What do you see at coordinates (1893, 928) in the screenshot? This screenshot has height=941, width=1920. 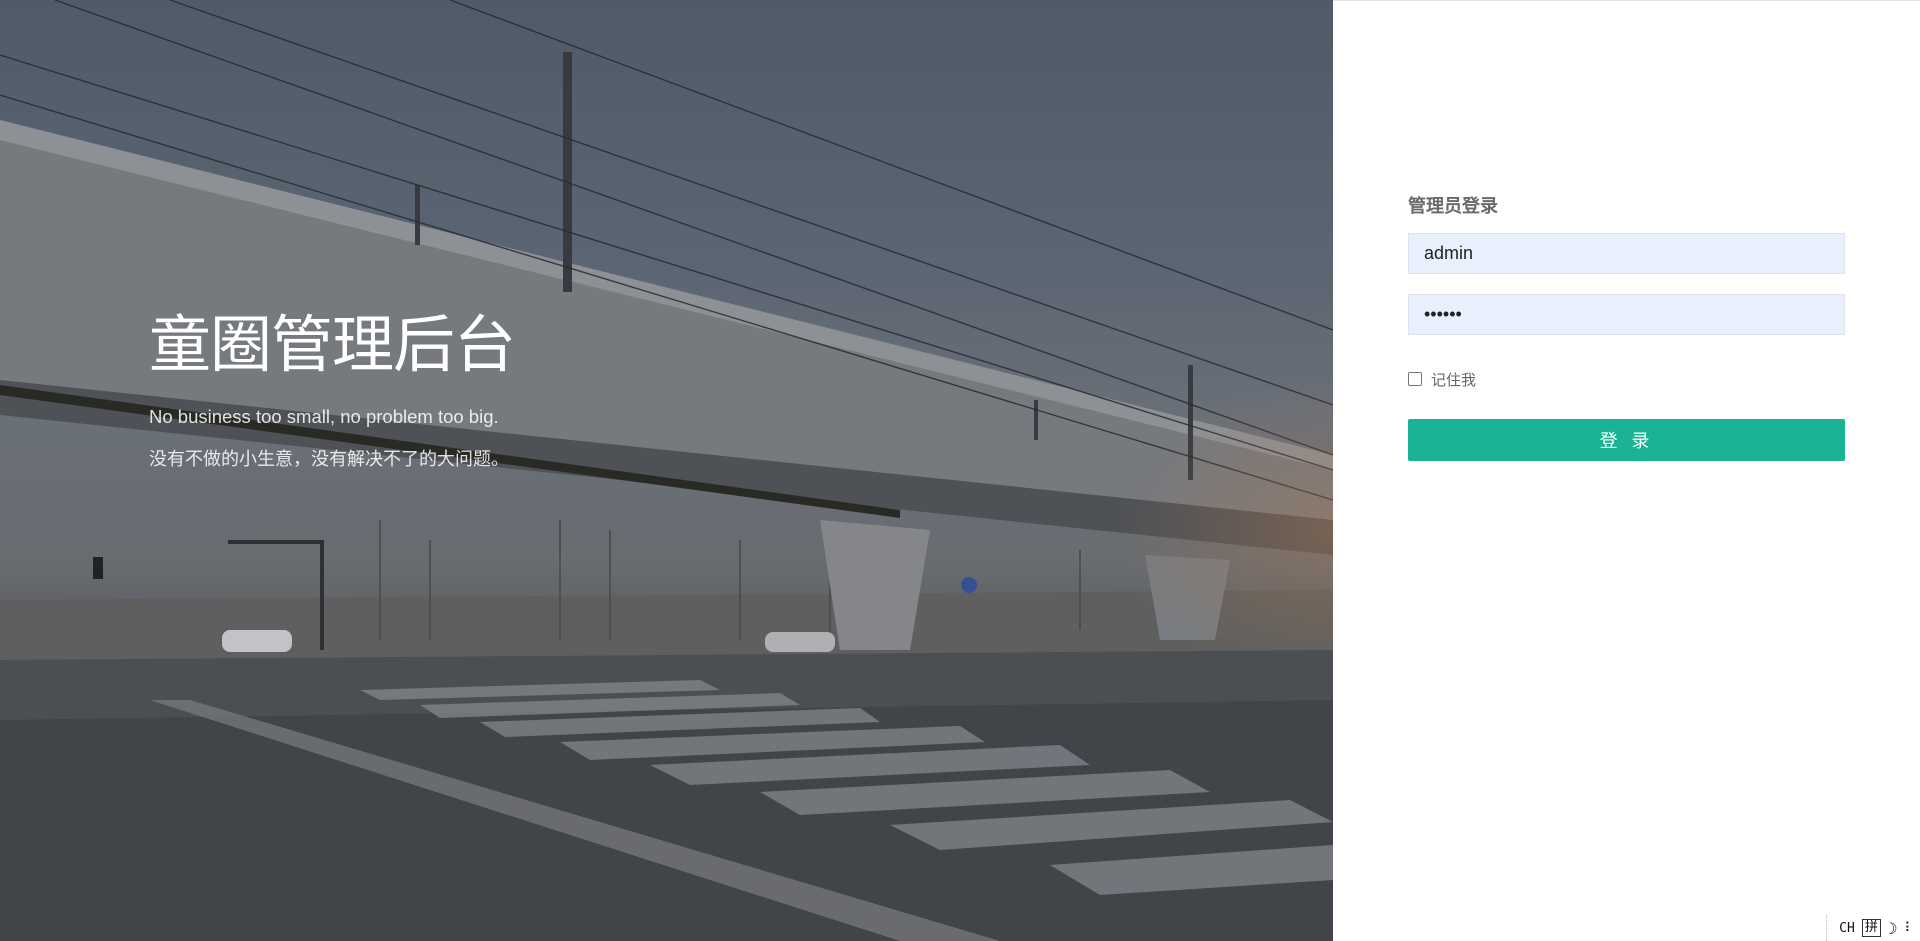 I see `moon-icon: ☽` at bounding box center [1893, 928].